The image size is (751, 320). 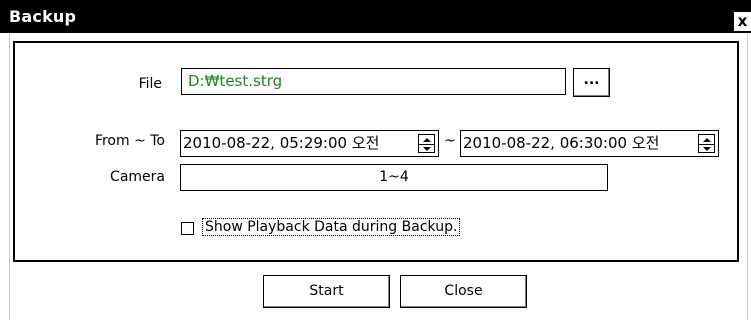 What do you see at coordinates (43, 16) in the screenshot?
I see `window-title: Backup` at bounding box center [43, 16].